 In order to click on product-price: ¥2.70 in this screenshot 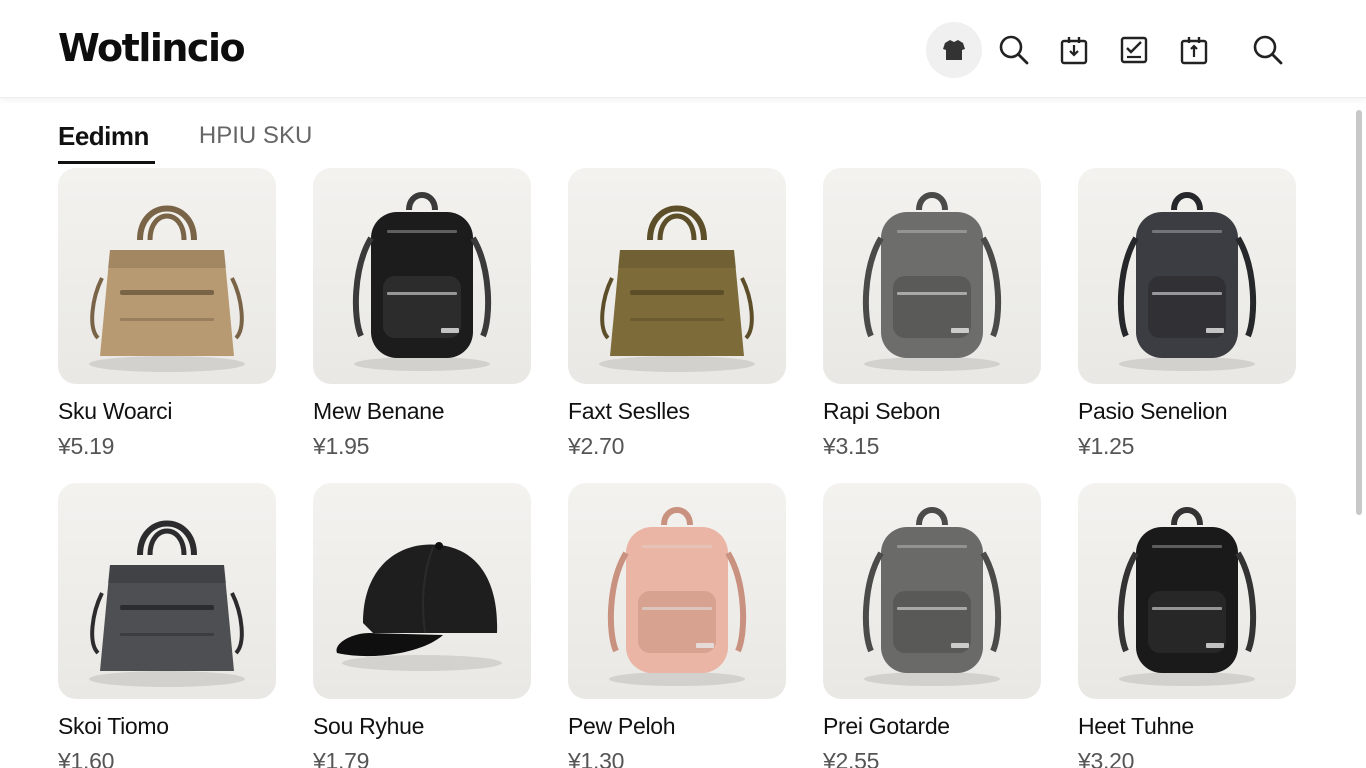, I will do `click(596, 446)`.